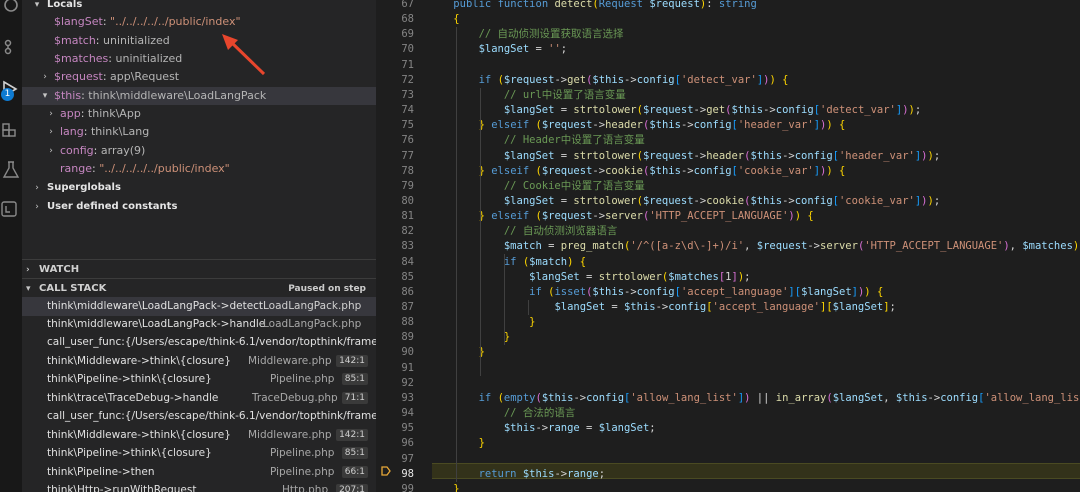 The image size is (1080, 492). What do you see at coordinates (407, 5) in the screenshot?
I see `line-number: 67` at bounding box center [407, 5].